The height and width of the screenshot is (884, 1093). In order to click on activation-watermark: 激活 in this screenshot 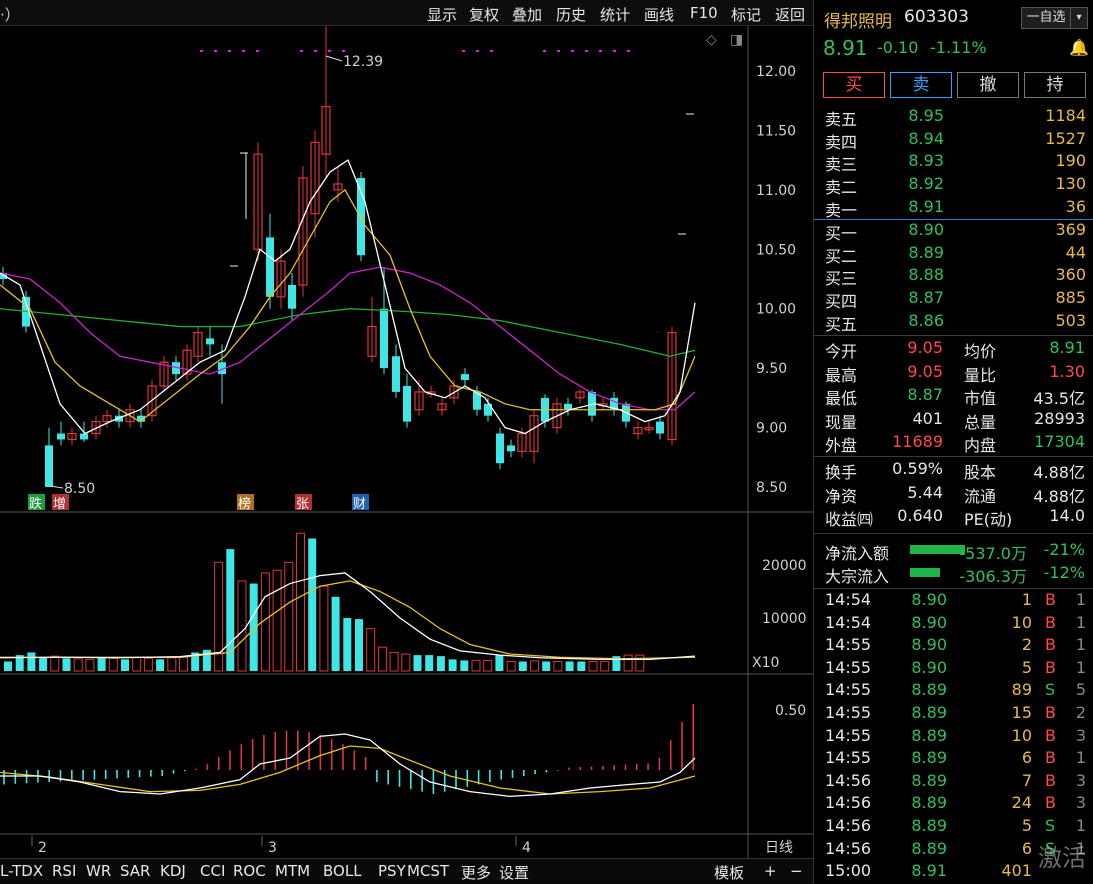, I will do `click(1062, 858)`.